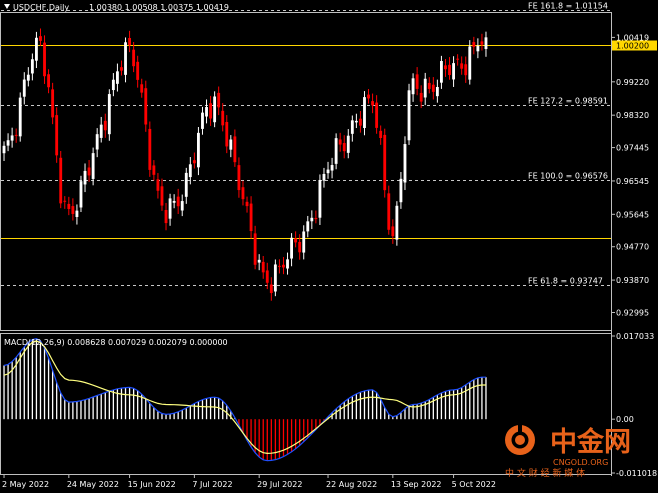 The width and height of the screenshot is (658, 493). What do you see at coordinates (632, 148) in the screenshot?
I see `price-tick-label: 0.97445` at bounding box center [632, 148].